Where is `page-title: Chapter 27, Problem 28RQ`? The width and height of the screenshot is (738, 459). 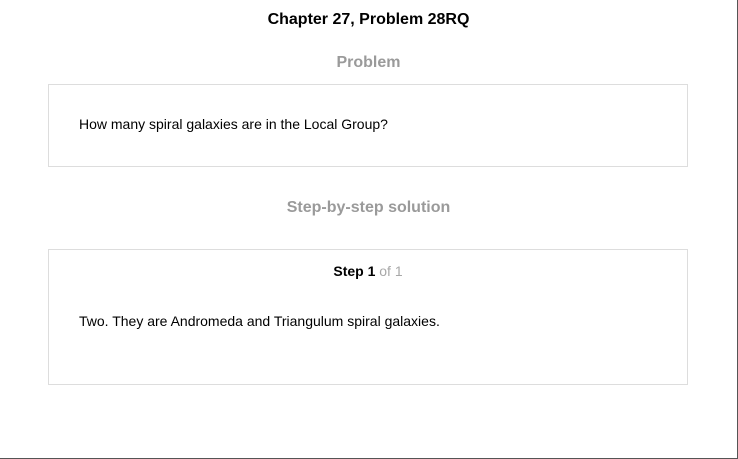 page-title: Chapter 27, Problem 28RQ is located at coordinates (368, 19).